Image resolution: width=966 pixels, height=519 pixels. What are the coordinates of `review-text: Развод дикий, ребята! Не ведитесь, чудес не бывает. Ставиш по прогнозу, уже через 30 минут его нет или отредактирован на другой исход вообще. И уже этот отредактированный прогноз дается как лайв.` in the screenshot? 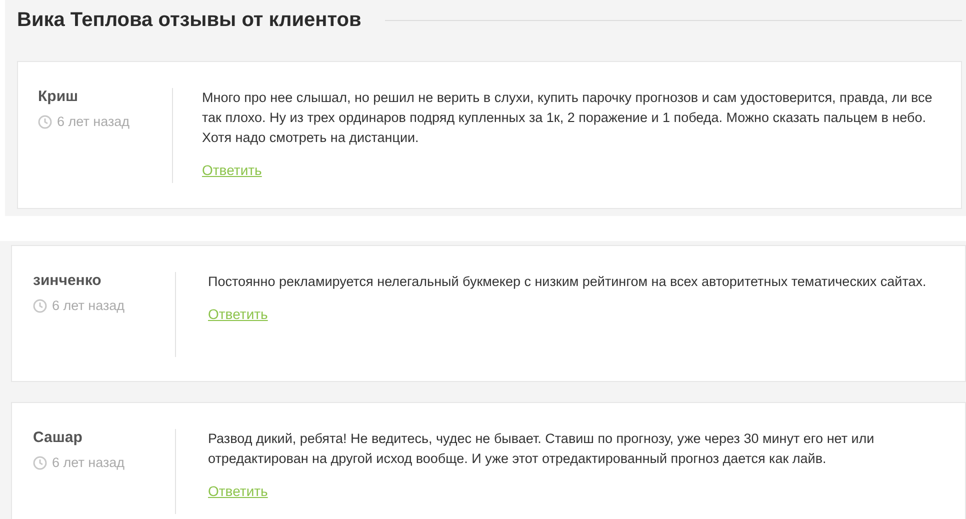 It's located at (542, 449).